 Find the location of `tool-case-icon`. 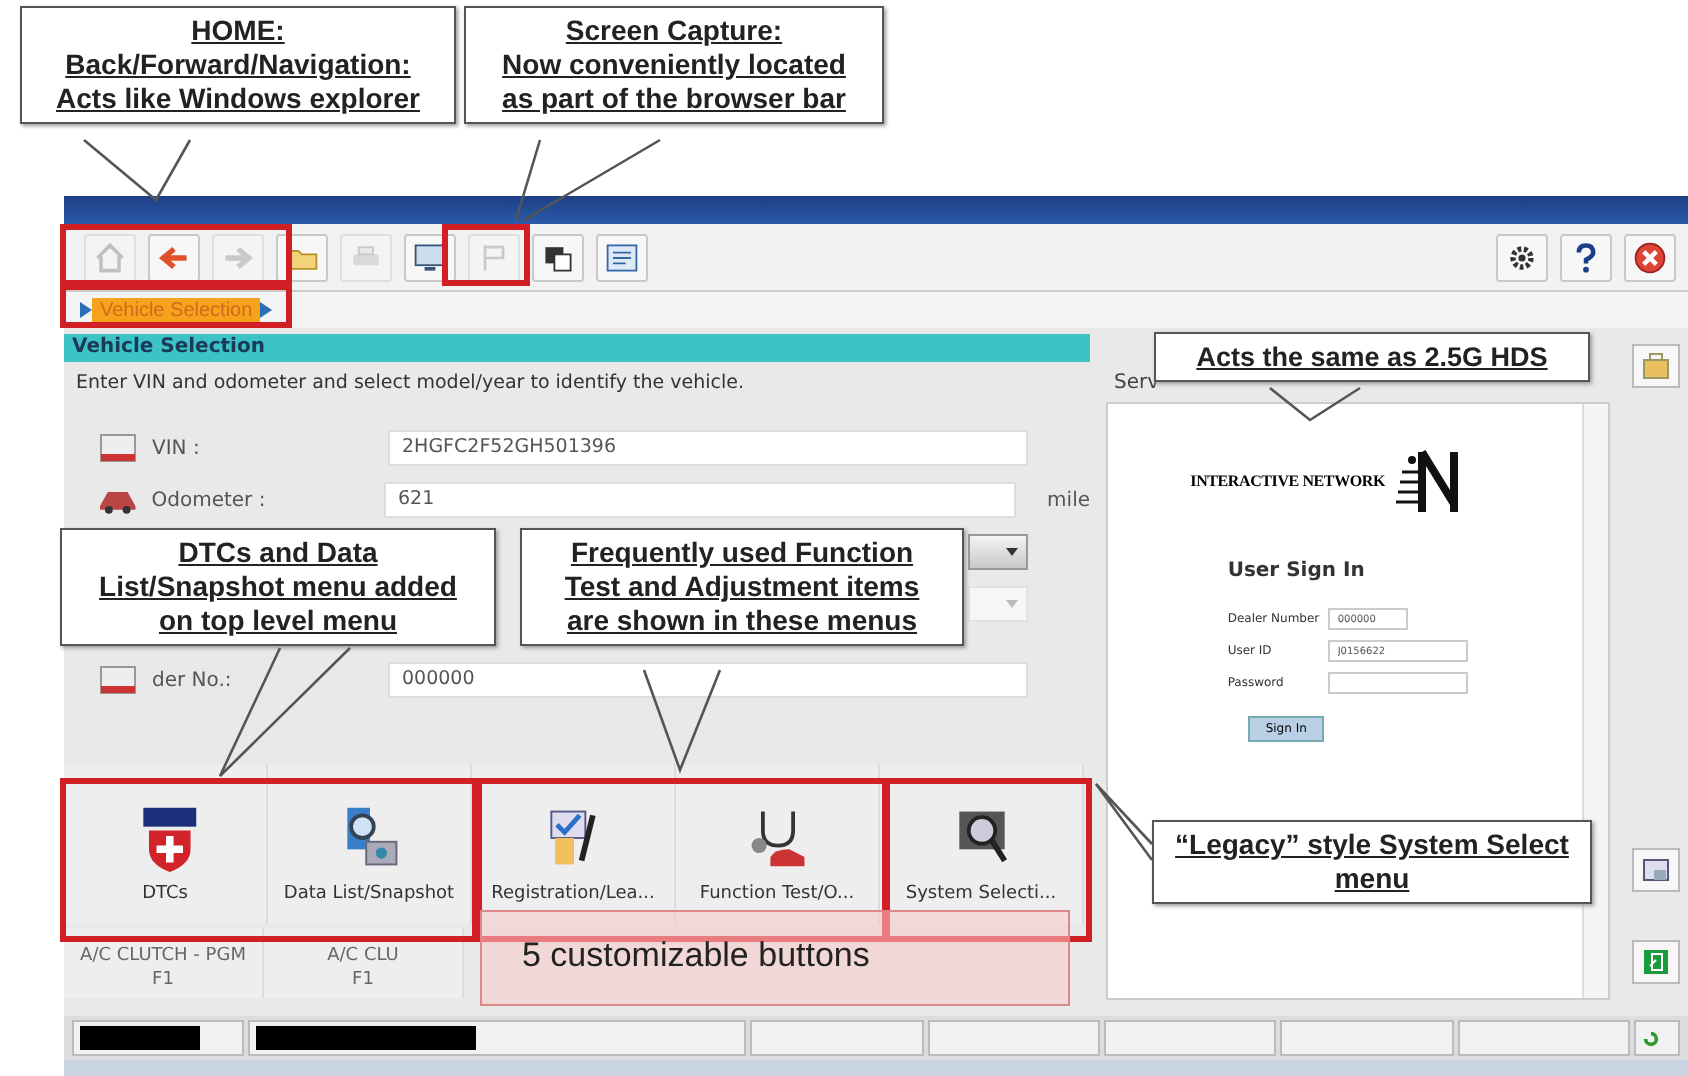

tool-case-icon is located at coordinates (1656, 366).